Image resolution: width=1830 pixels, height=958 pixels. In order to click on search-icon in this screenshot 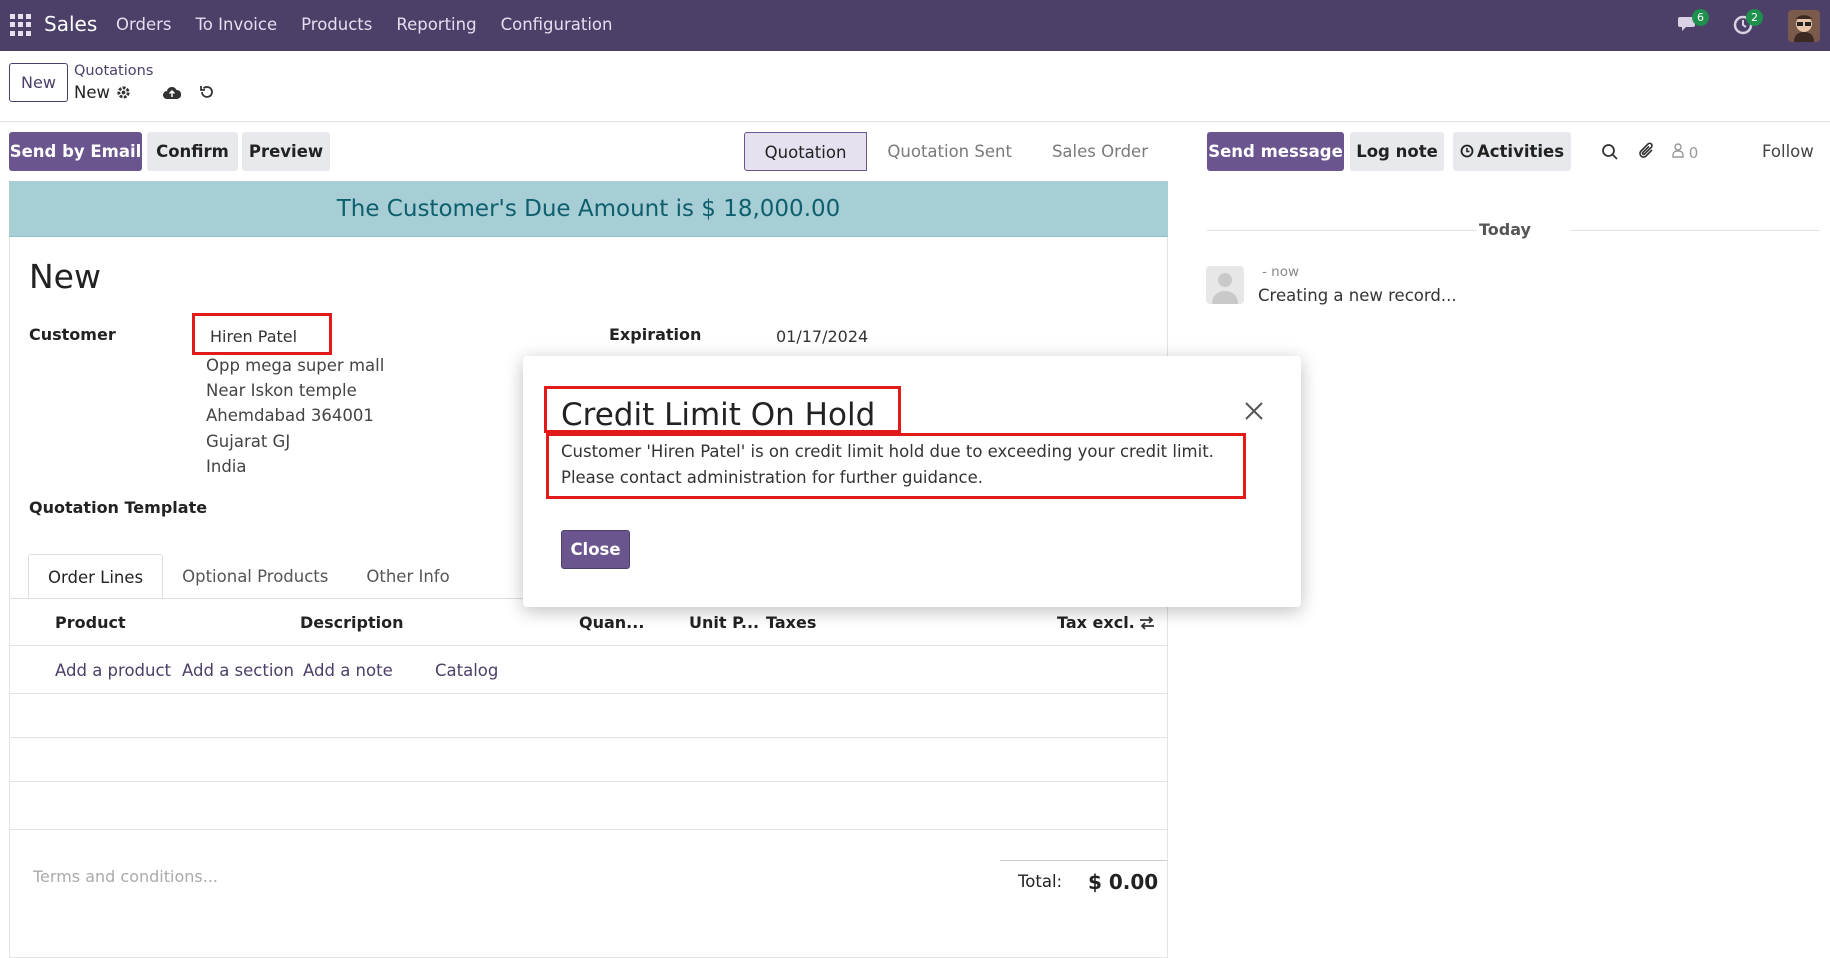, I will do `click(1610, 154)`.